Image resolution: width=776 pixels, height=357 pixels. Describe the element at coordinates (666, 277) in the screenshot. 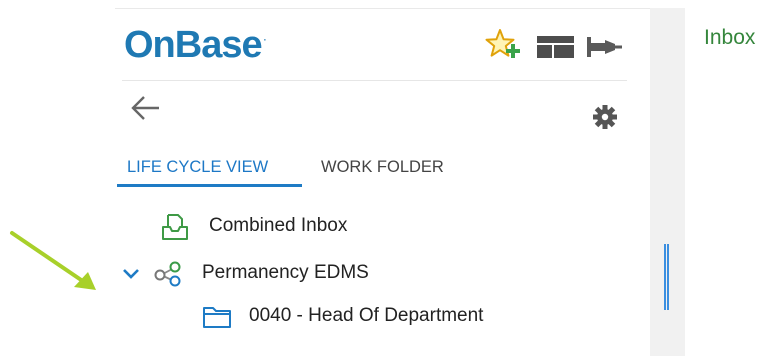

I see `resize-handle` at that location.